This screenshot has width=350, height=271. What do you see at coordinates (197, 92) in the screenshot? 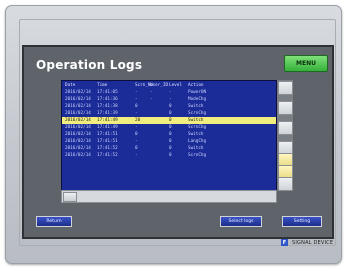
I see `cell-action: PowerON` at bounding box center [197, 92].